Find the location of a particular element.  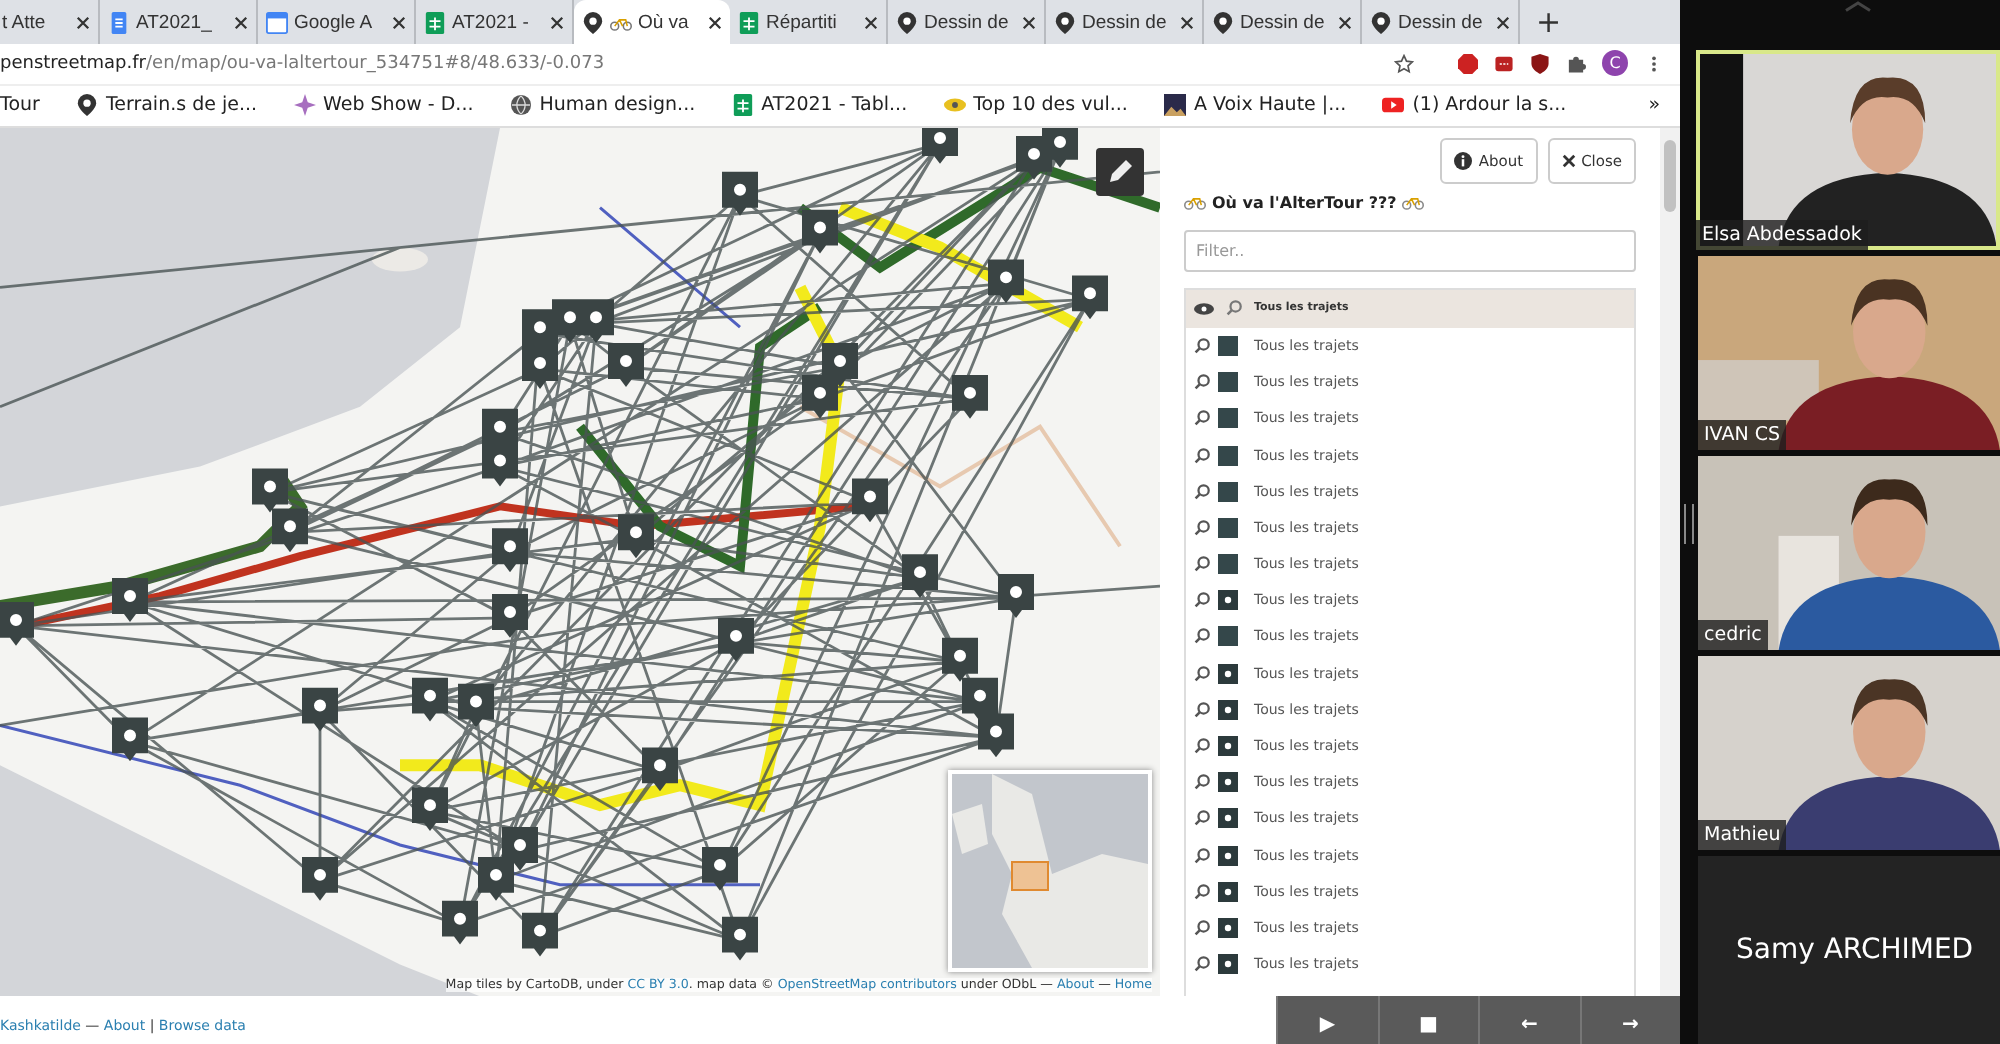

control-button: ← is located at coordinates (1528, 1020).